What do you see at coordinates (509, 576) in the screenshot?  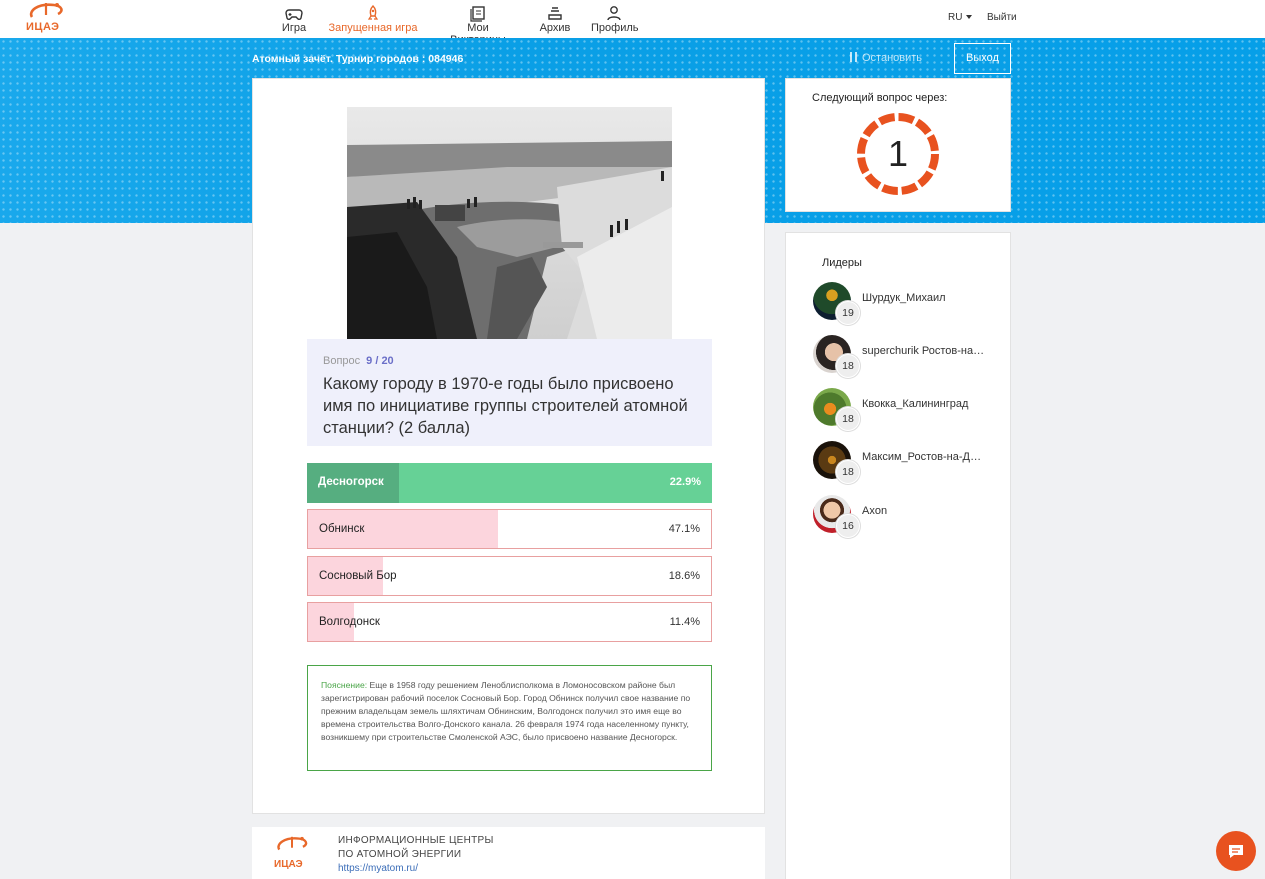 I see `answer-option: Сосновый Бор 18.6%` at bounding box center [509, 576].